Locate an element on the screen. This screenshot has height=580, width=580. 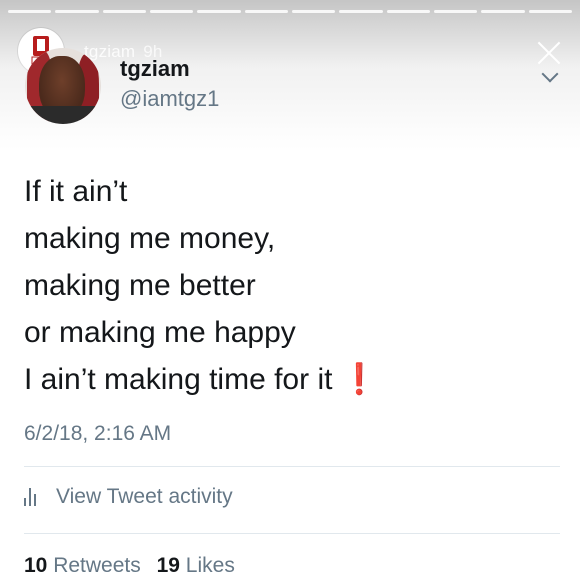
tweet-line: making me money, is located at coordinates (150, 238).